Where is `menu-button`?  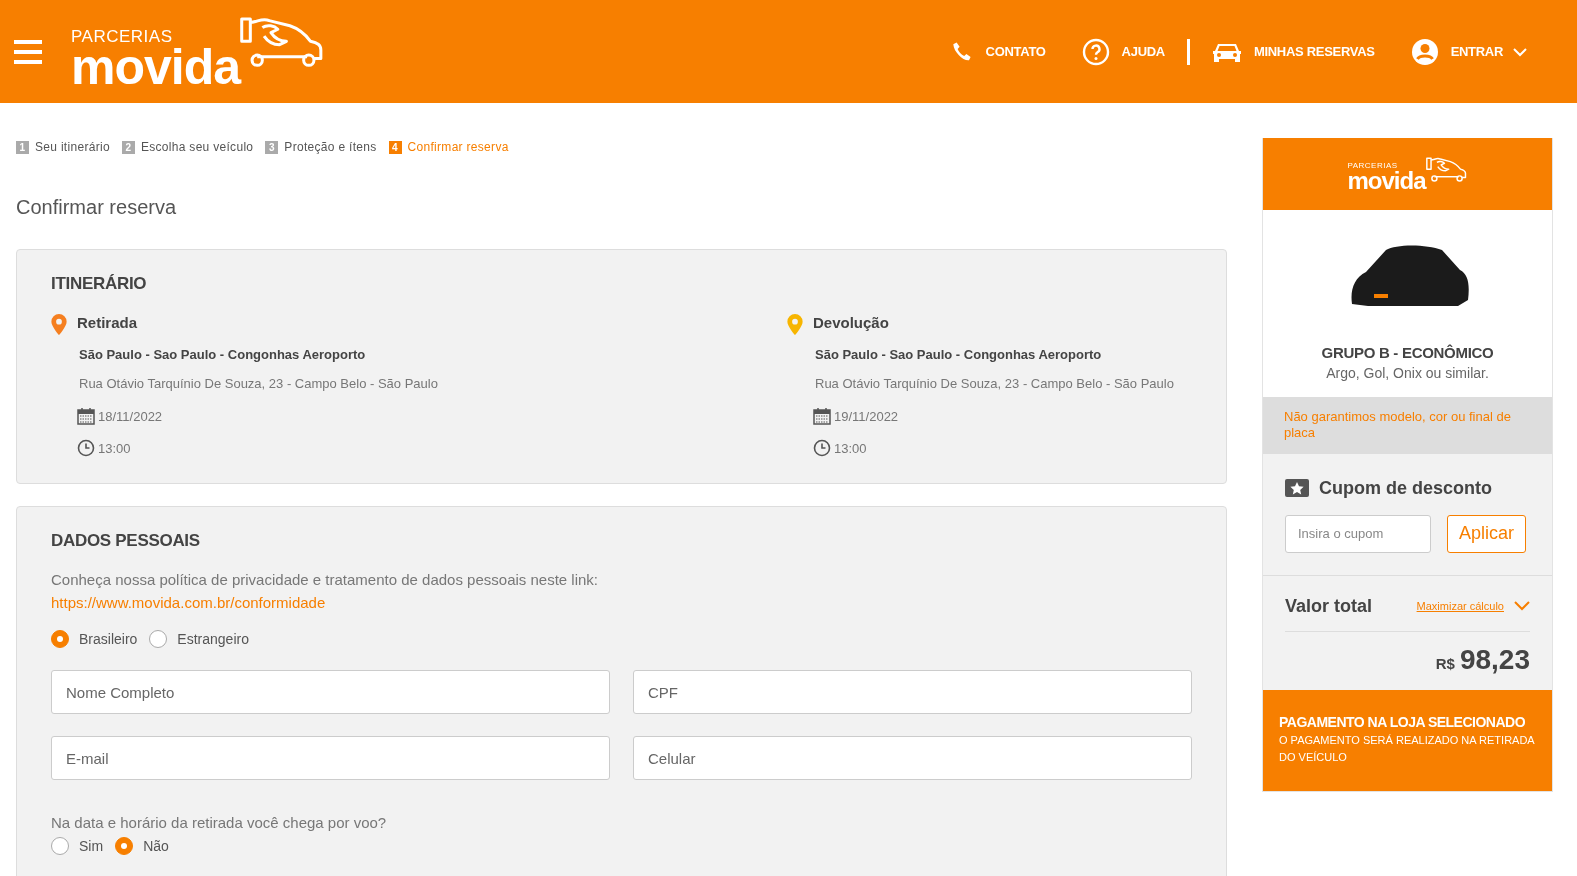
menu-button is located at coordinates (28, 51).